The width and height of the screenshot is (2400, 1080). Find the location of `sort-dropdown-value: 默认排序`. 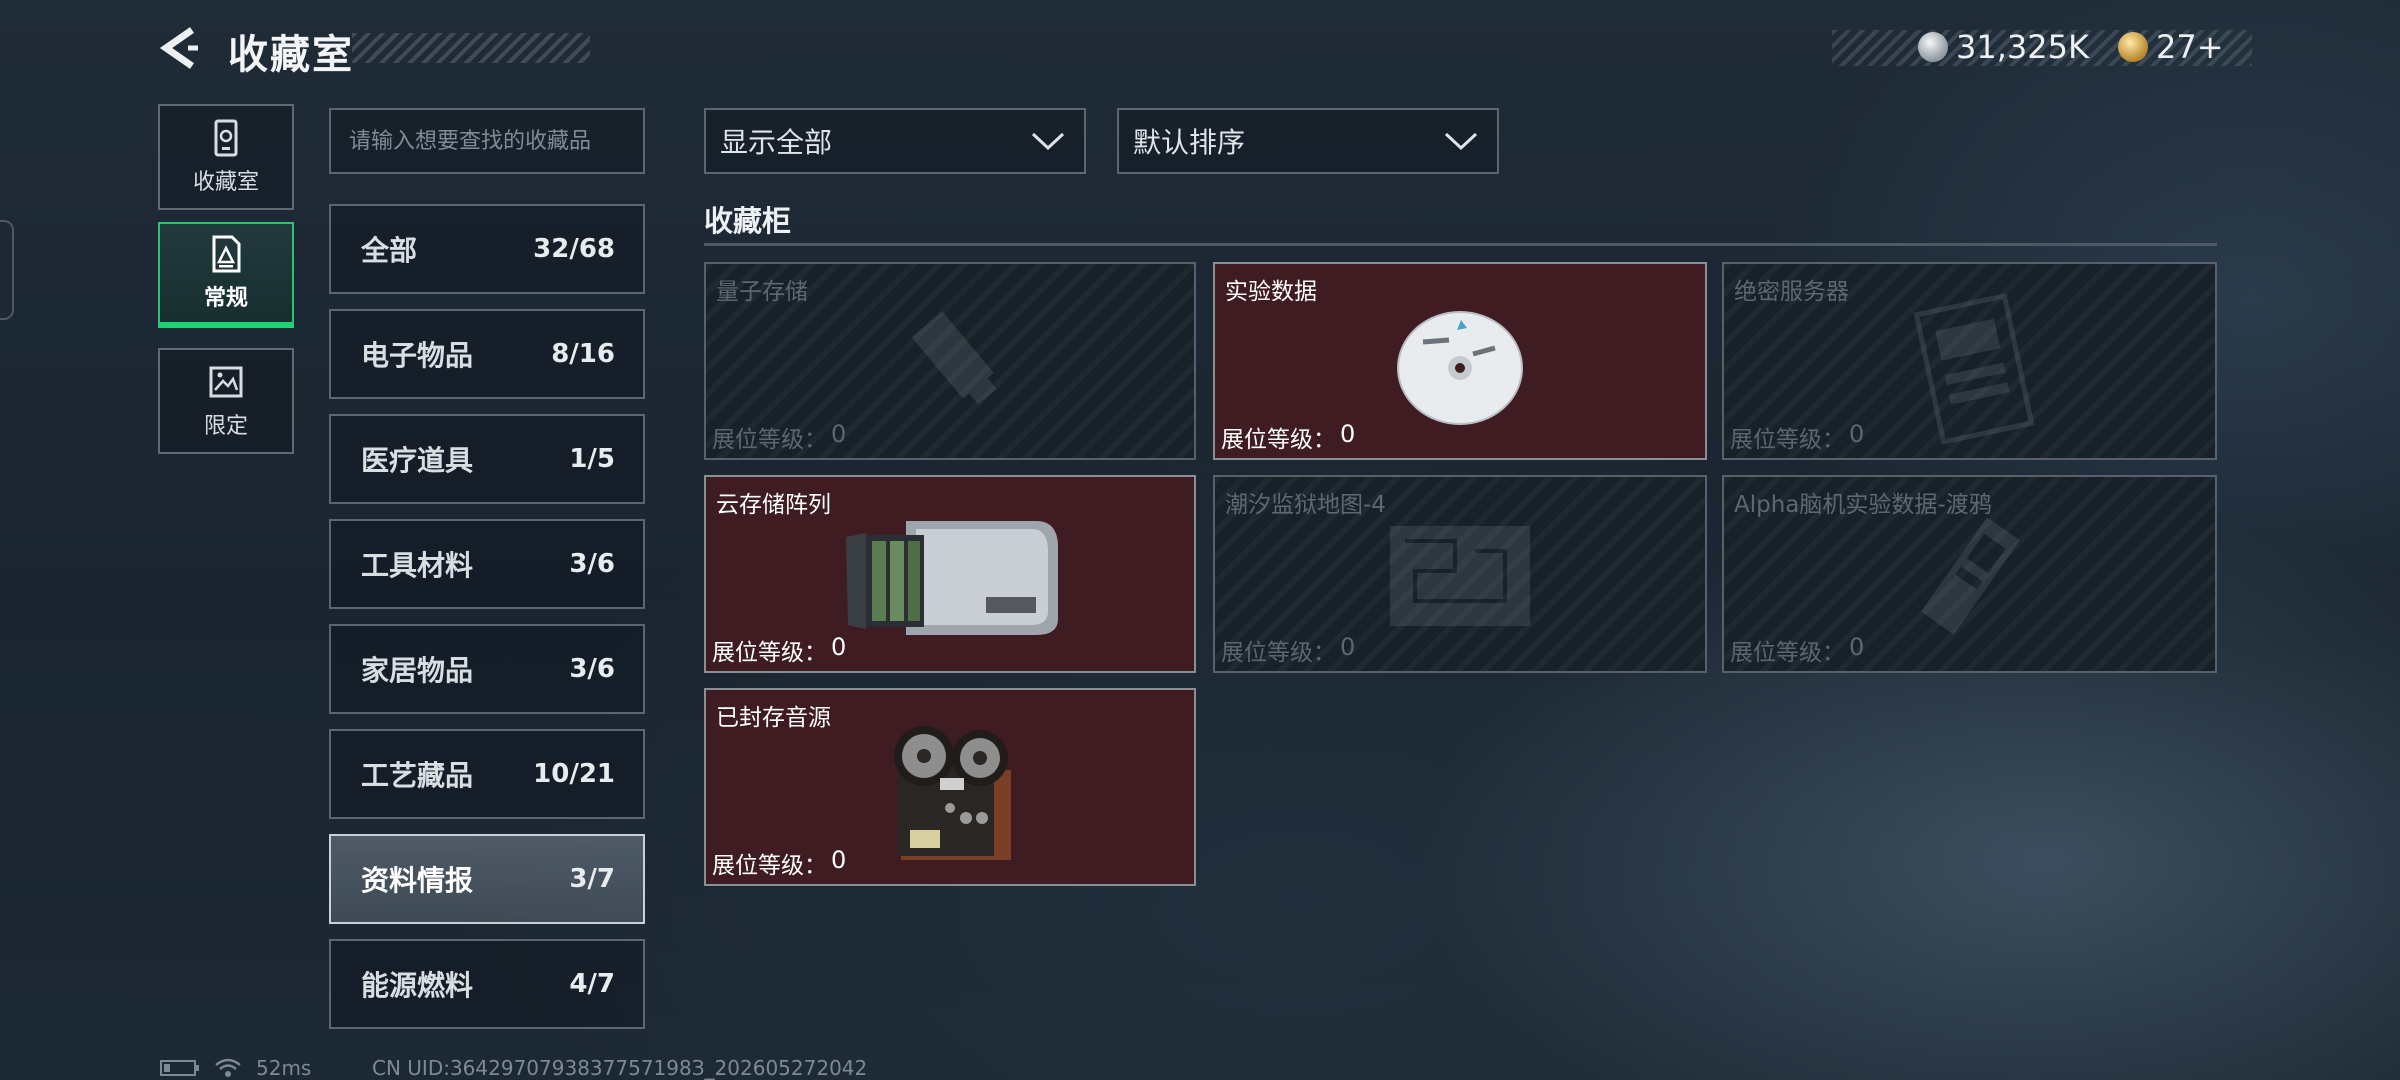

sort-dropdown-value: 默认排序 is located at coordinates (1189, 142).